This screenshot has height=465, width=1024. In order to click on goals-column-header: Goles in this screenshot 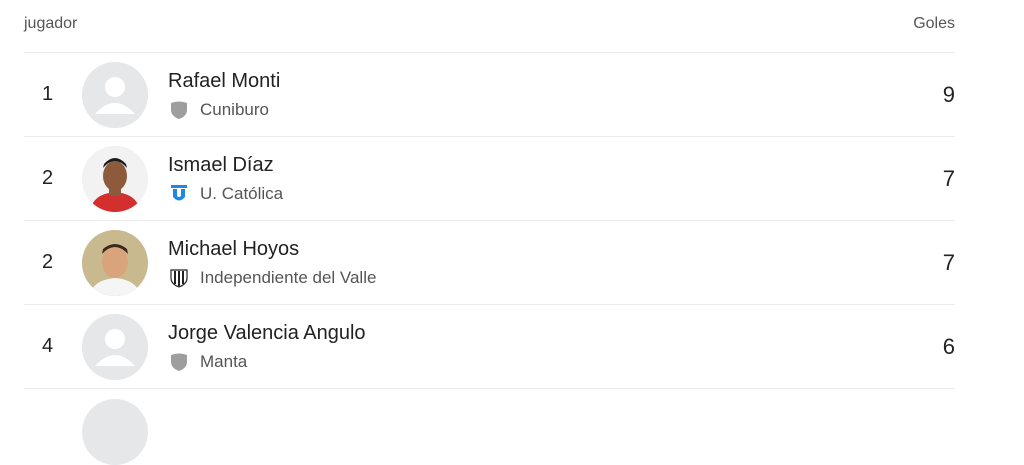, I will do `click(934, 23)`.